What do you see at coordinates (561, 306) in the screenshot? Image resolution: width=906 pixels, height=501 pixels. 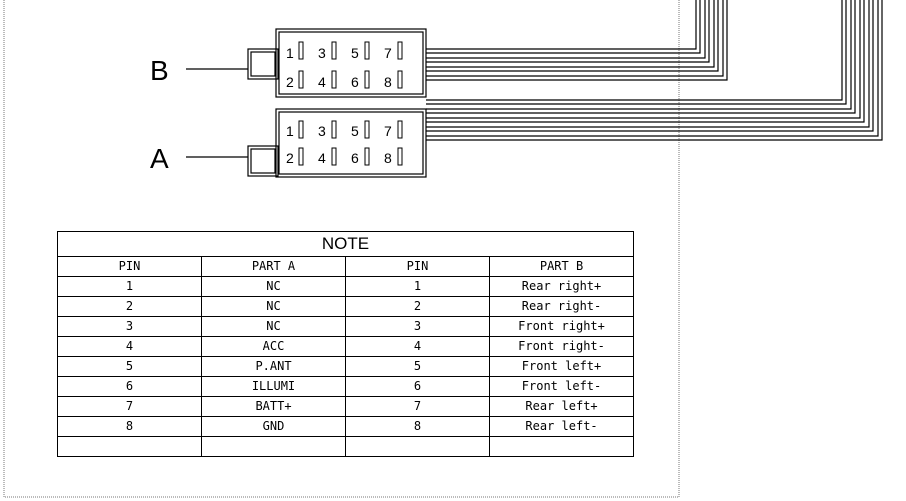 I see `part-b-cell: Rear right-` at bounding box center [561, 306].